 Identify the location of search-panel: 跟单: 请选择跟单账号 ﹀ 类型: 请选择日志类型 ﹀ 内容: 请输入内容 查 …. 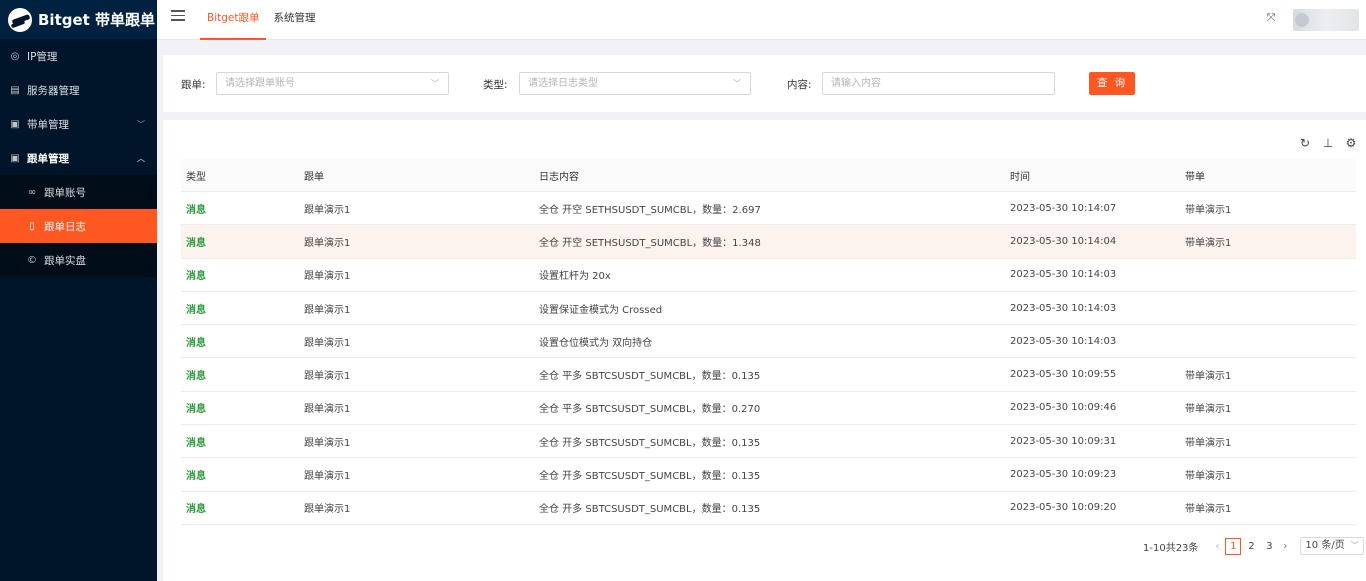
(764, 83).